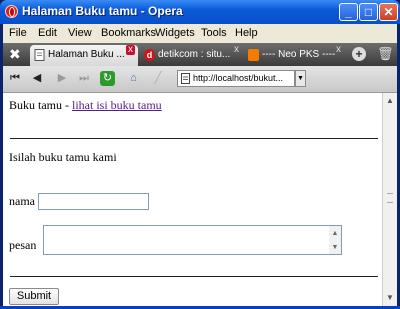 The height and width of the screenshot is (309, 400). What do you see at coordinates (15, 54) in the screenshot?
I see `tools-icon: ✖` at bounding box center [15, 54].